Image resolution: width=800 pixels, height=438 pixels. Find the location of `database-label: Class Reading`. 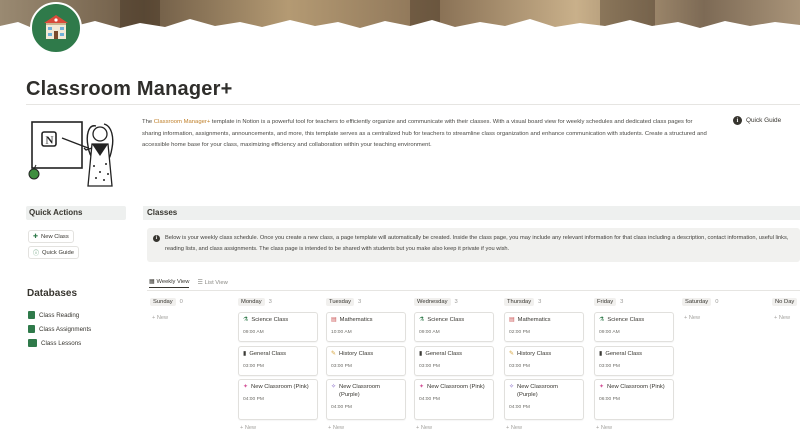

database-label: Class Reading is located at coordinates (59, 315).